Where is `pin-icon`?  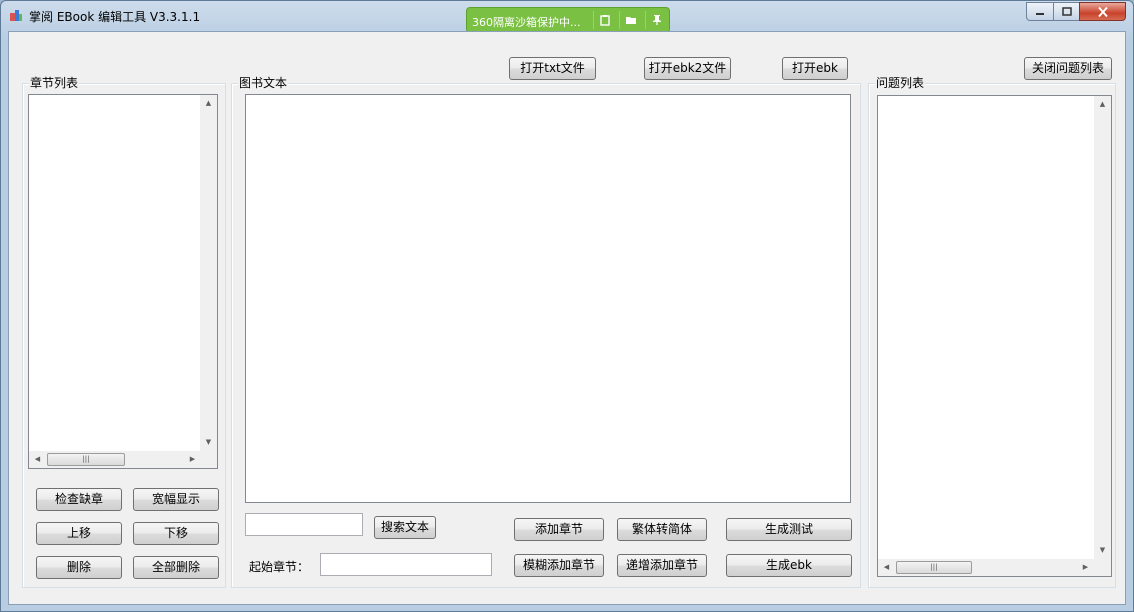
pin-icon is located at coordinates (656, 20).